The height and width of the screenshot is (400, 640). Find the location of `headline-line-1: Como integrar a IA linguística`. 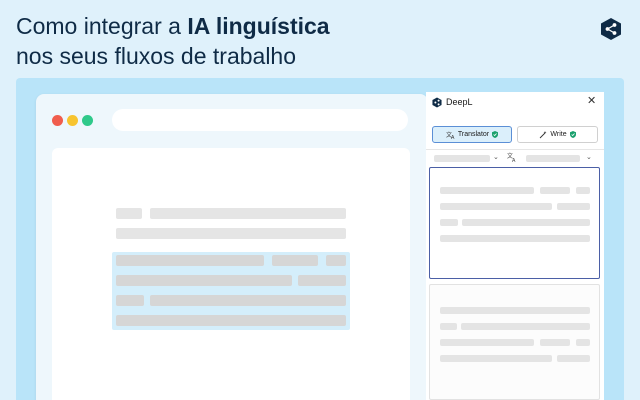

headline-line-1: Como integrar a IA linguística is located at coordinates (173, 26).